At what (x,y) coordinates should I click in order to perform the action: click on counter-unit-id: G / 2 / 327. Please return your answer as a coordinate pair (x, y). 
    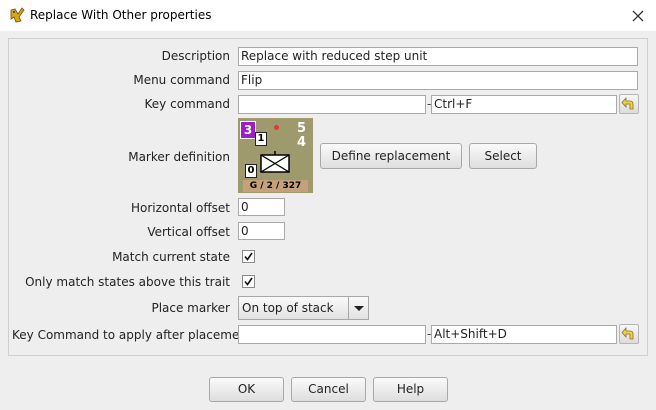
    Looking at the image, I should click on (275, 186).